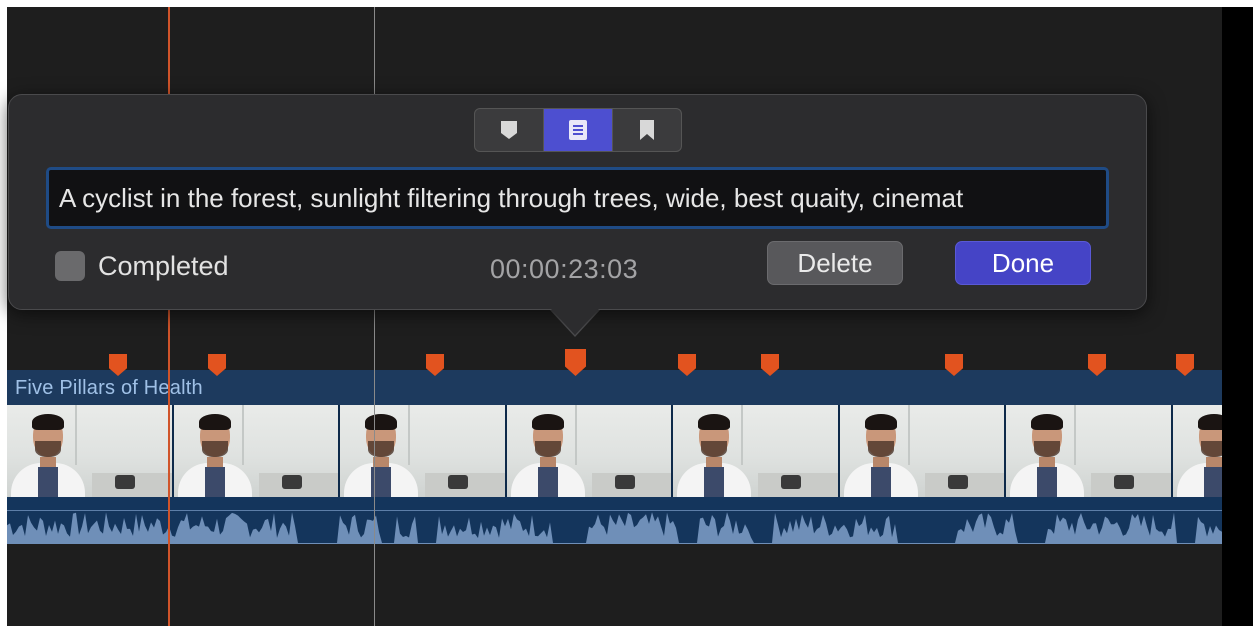 Image resolution: width=1253 pixels, height=626 pixels. Describe the element at coordinates (564, 269) in the screenshot. I see `marker-timecode: 00:00:23:03` at that location.